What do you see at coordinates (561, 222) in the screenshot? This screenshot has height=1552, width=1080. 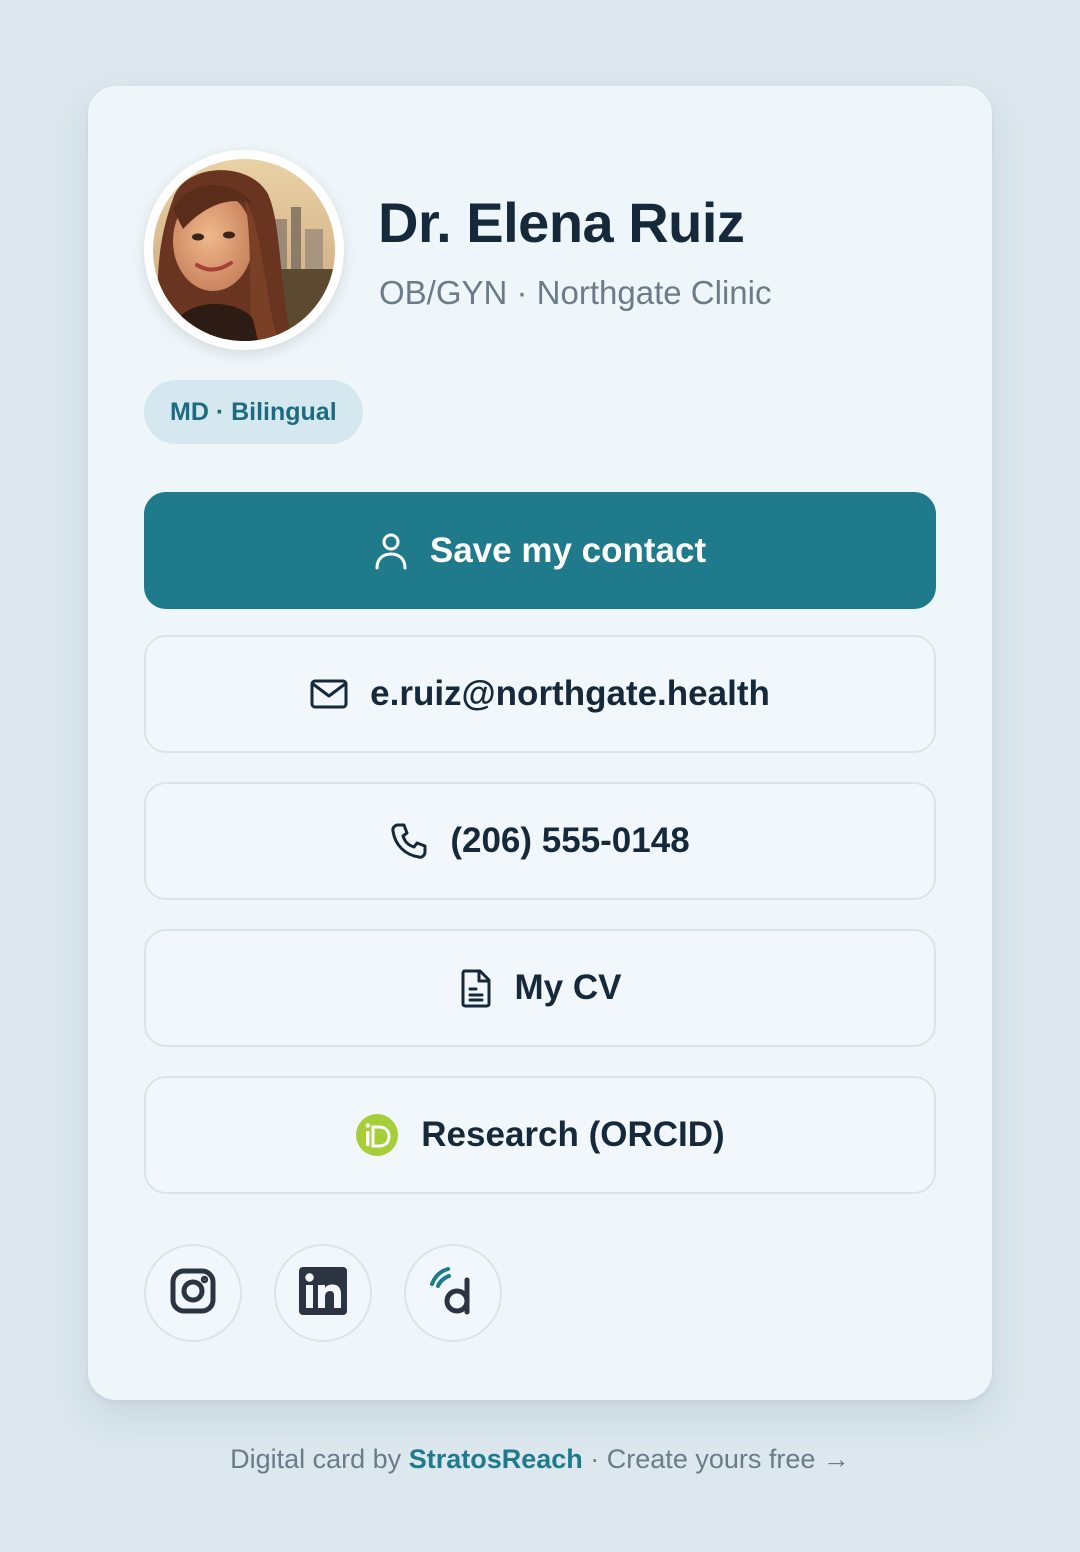 I see `contact-name: Dr. Elena Ruiz` at bounding box center [561, 222].